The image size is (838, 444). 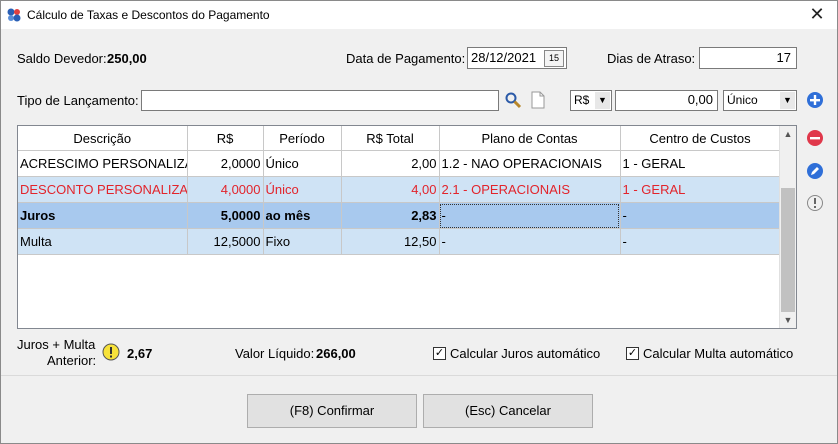 What do you see at coordinates (508, 411) in the screenshot?
I see `cancel-button: (Esc) Cancelar` at bounding box center [508, 411].